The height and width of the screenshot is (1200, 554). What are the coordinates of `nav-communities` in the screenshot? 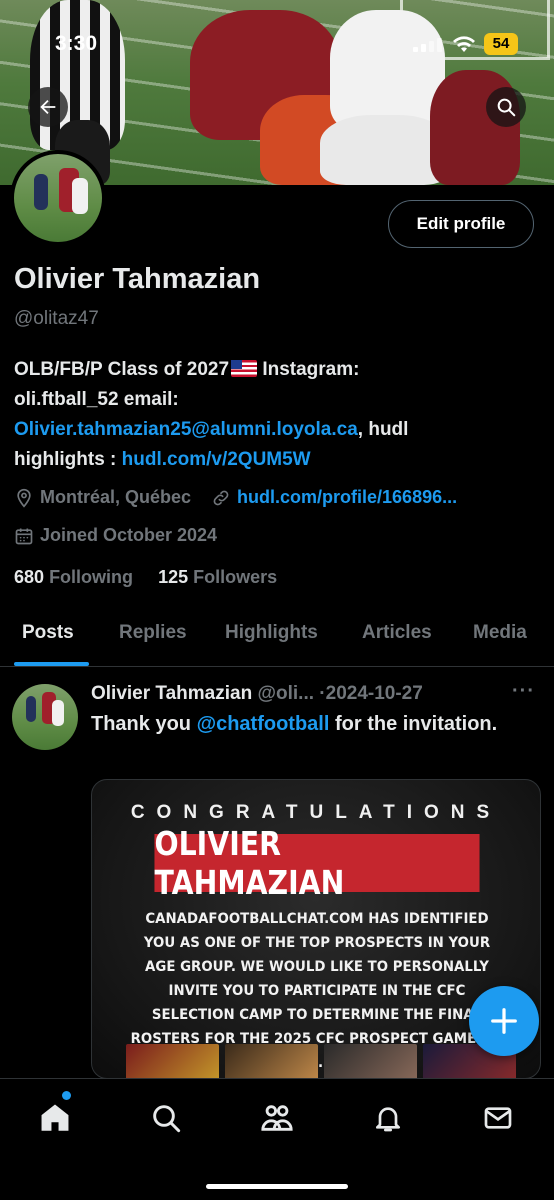 It's located at (277, 1118).